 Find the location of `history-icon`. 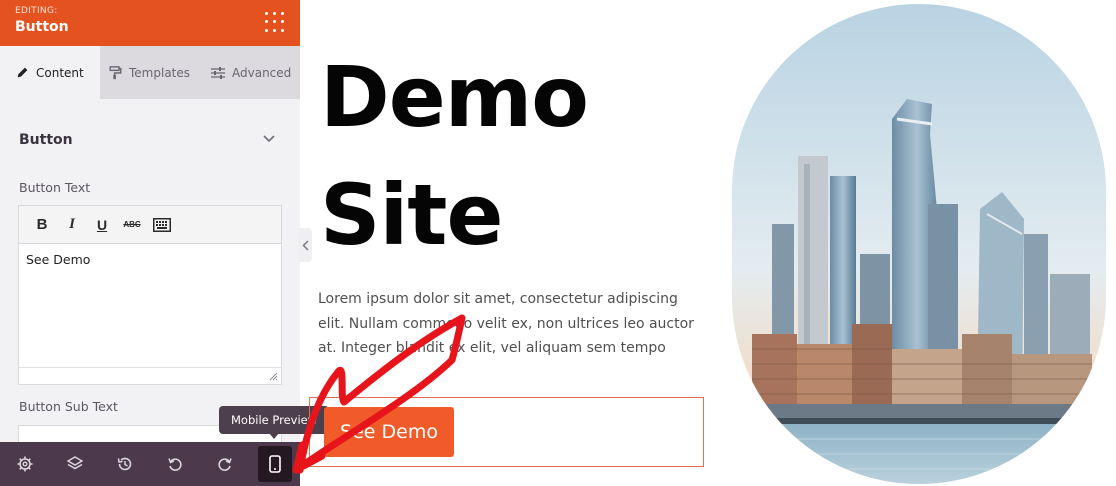

history-icon is located at coordinates (124, 464).